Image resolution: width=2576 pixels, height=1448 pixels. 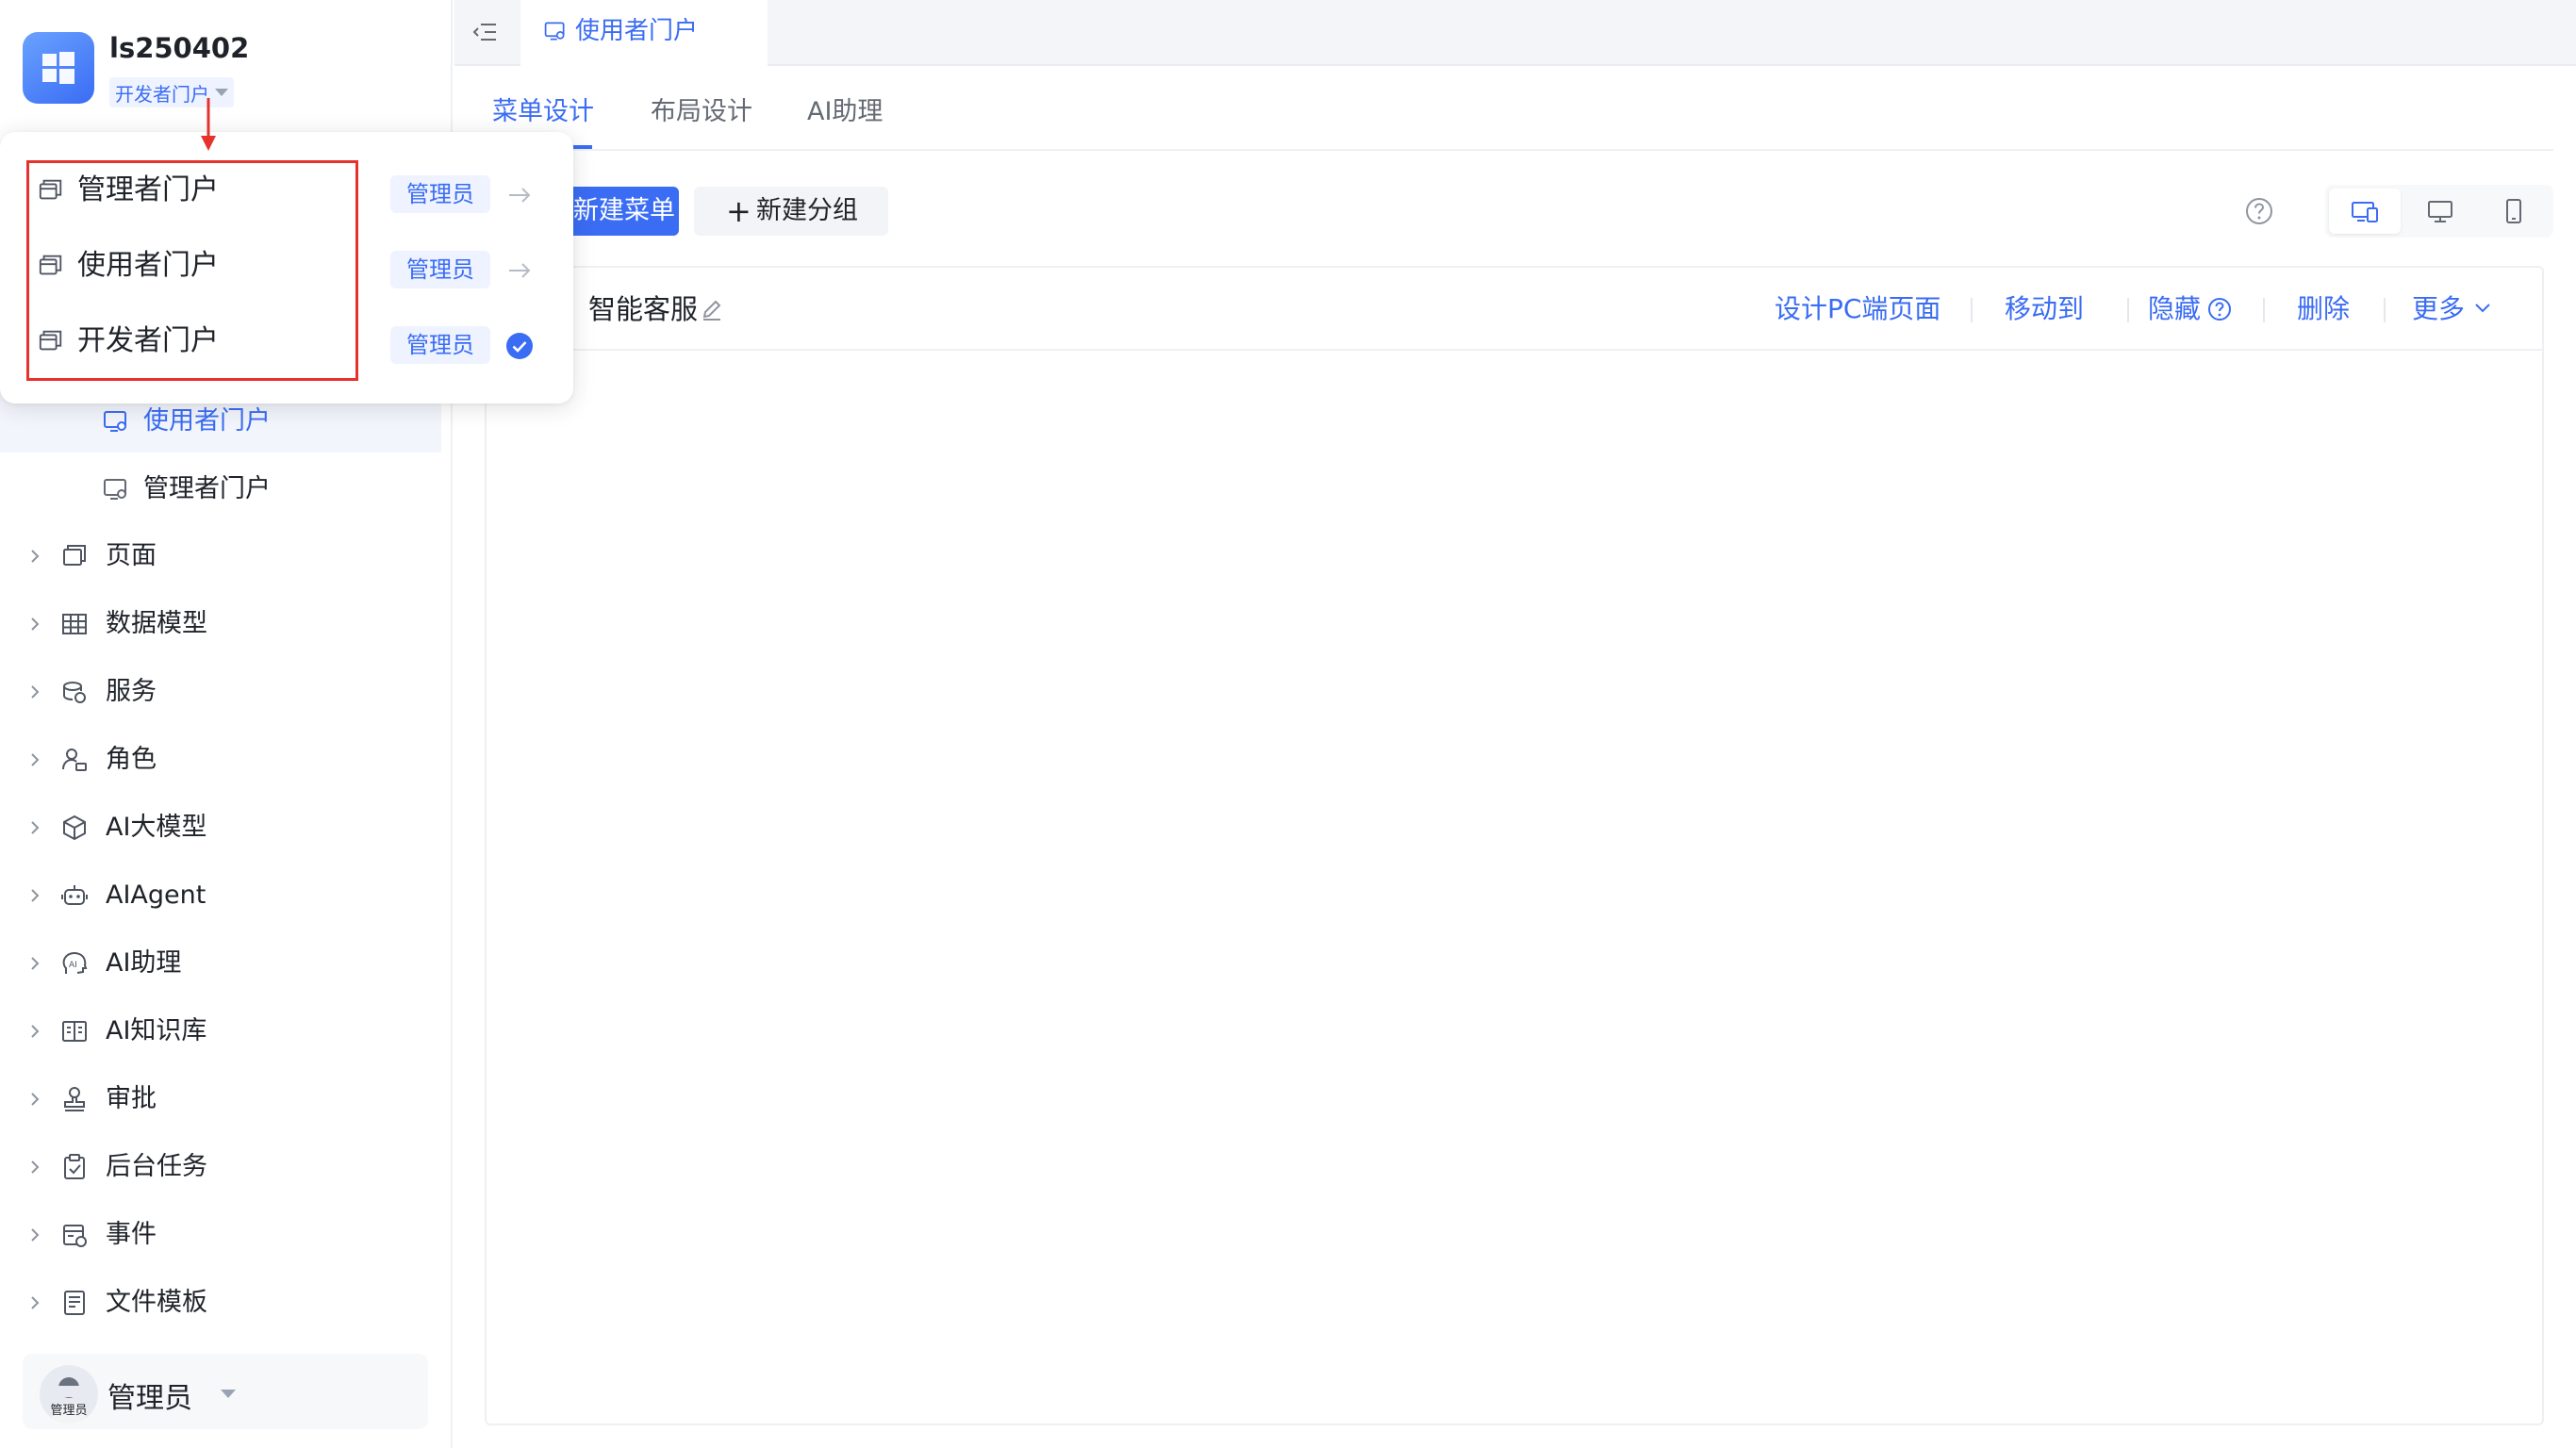 I want to click on menu-item-header: 智能客服 设计PC端页面 移动到 隐藏 删除 更多, so click(x=1514, y=309).